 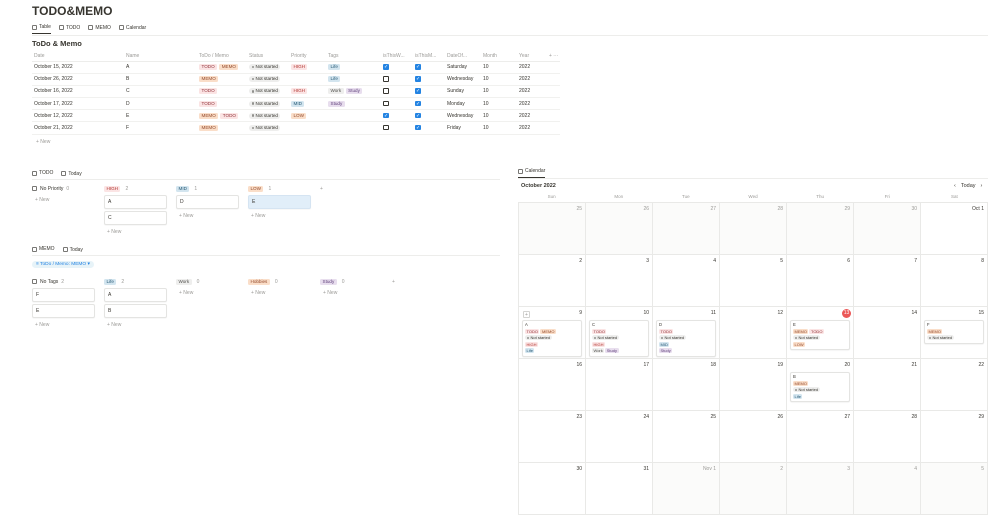 I want to click on calendar-event: A TODO MEMO Not started HIGH Life, so click(x=552, y=338).